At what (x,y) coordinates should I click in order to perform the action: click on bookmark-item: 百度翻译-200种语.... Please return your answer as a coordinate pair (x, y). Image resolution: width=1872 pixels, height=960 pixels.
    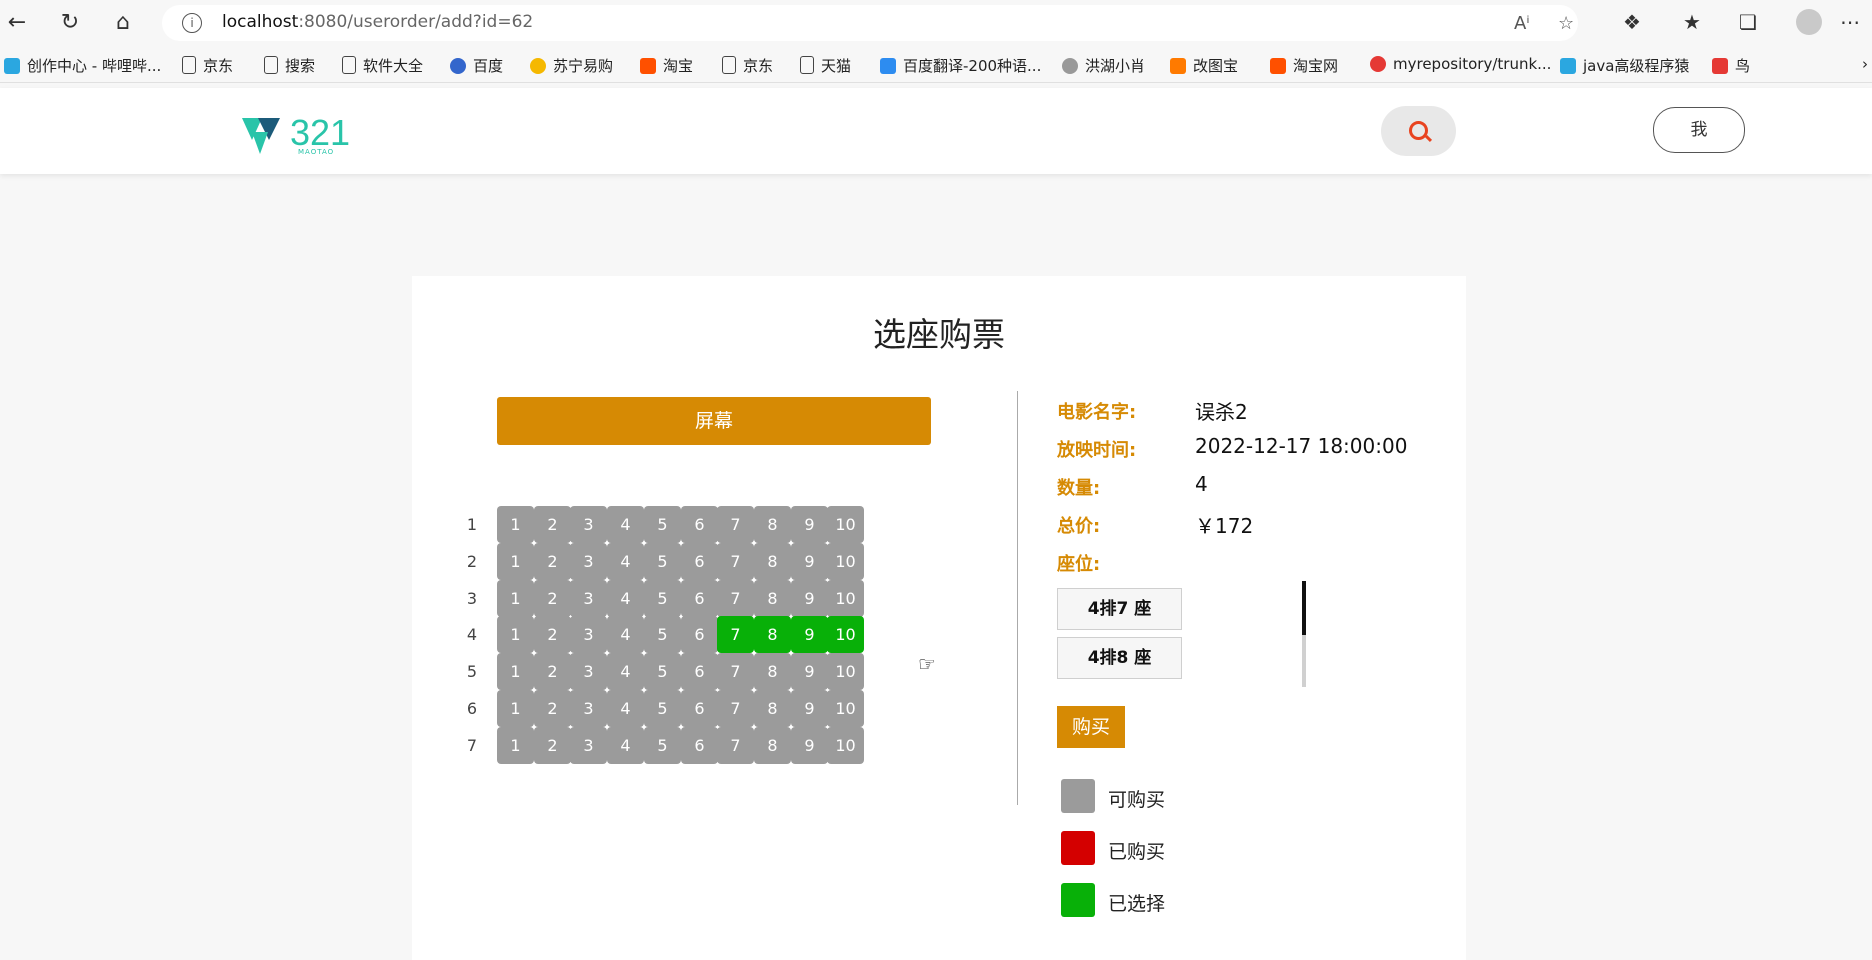
    Looking at the image, I should click on (960, 65).